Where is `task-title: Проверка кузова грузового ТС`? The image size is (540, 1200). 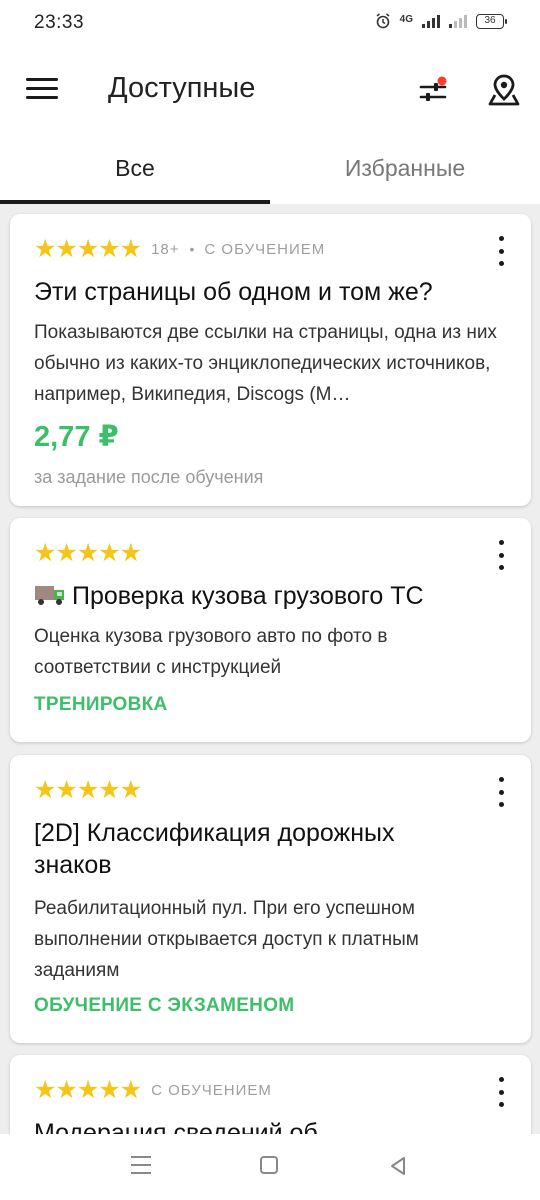
task-title: Проверка кузова грузового ТС is located at coordinates (248, 596).